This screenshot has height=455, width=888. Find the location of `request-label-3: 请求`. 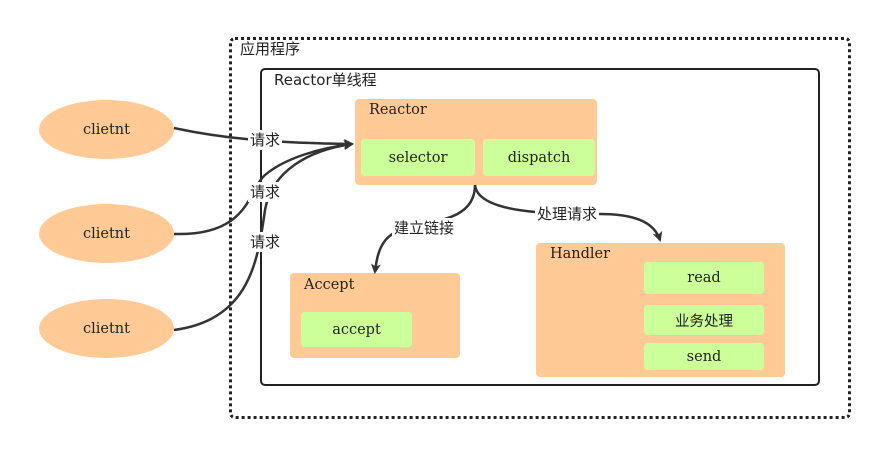

request-label-3: 请求 is located at coordinates (265, 242).